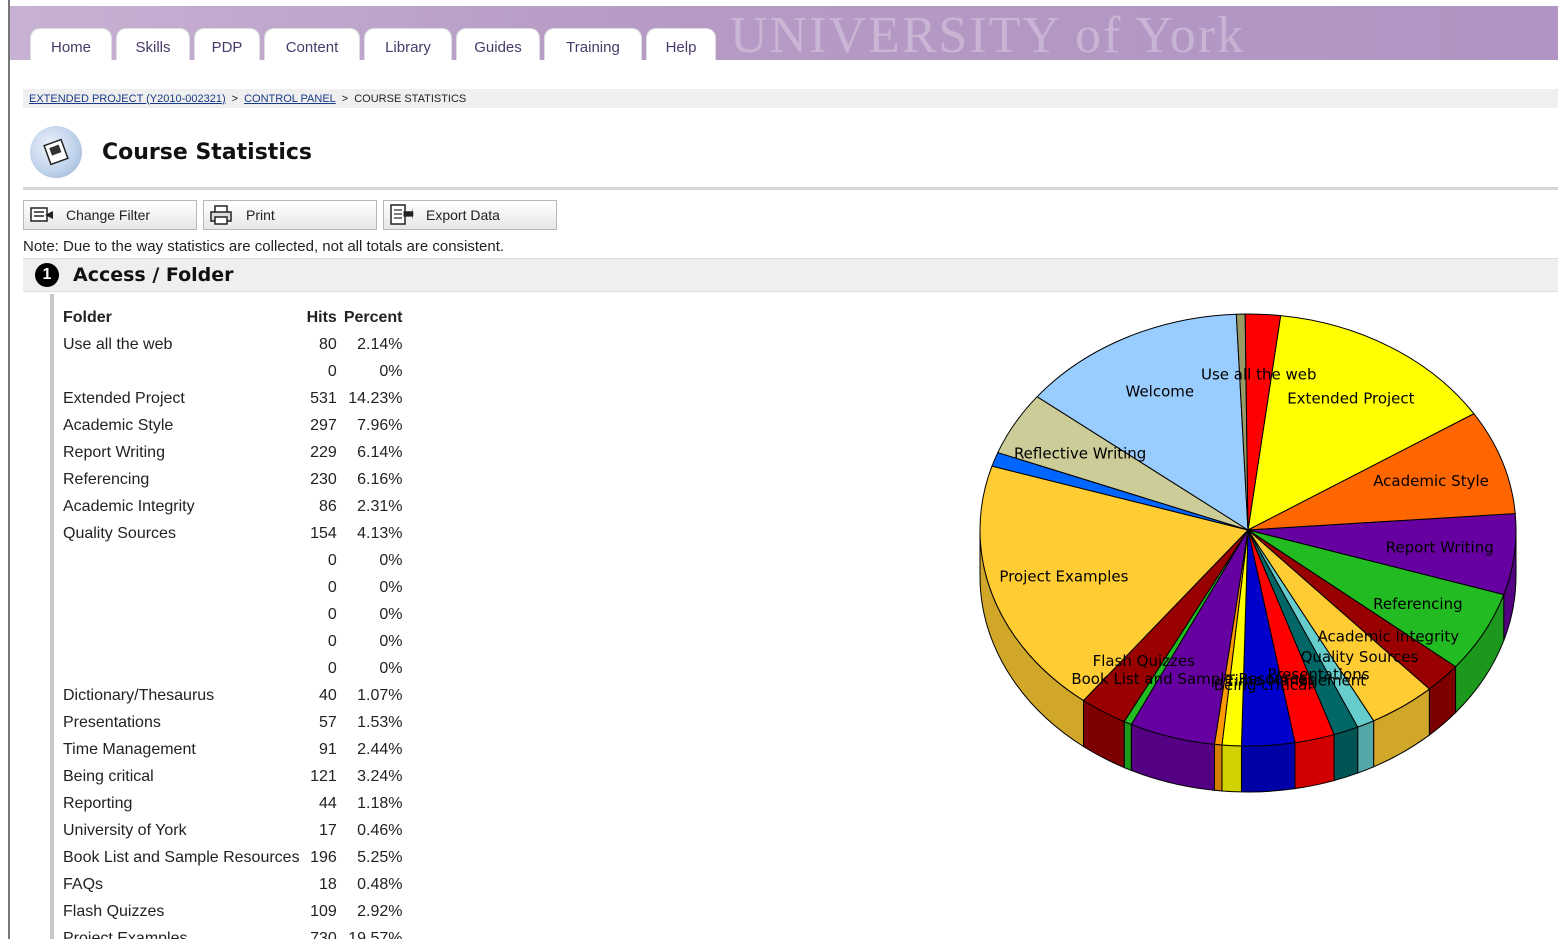  What do you see at coordinates (380, 884) in the screenshot?
I see `percent-cell: 0.48%` at bounding box center [380, 884].